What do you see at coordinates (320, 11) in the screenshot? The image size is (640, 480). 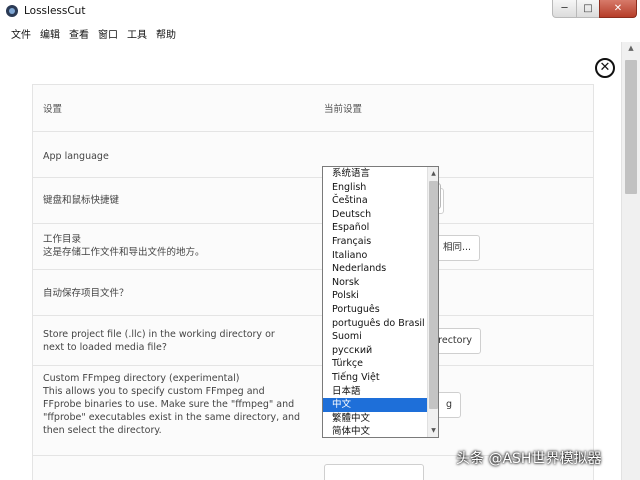 I see `title-bar: LosslessCut ─ □ ✕` at bounding box center [320, 11].